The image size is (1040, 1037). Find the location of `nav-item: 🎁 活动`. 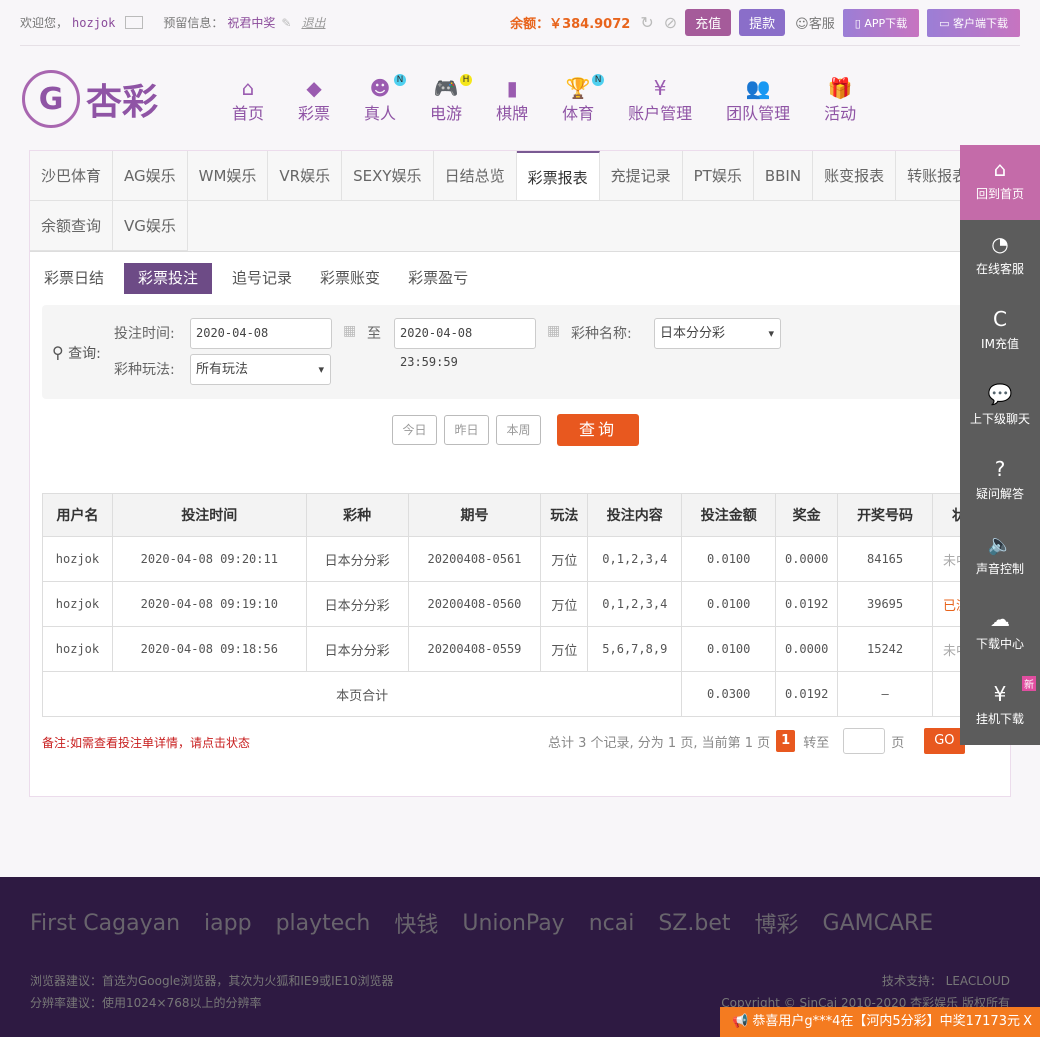

nav-item: 🎁 活动 is located at coordinates (840, 100).